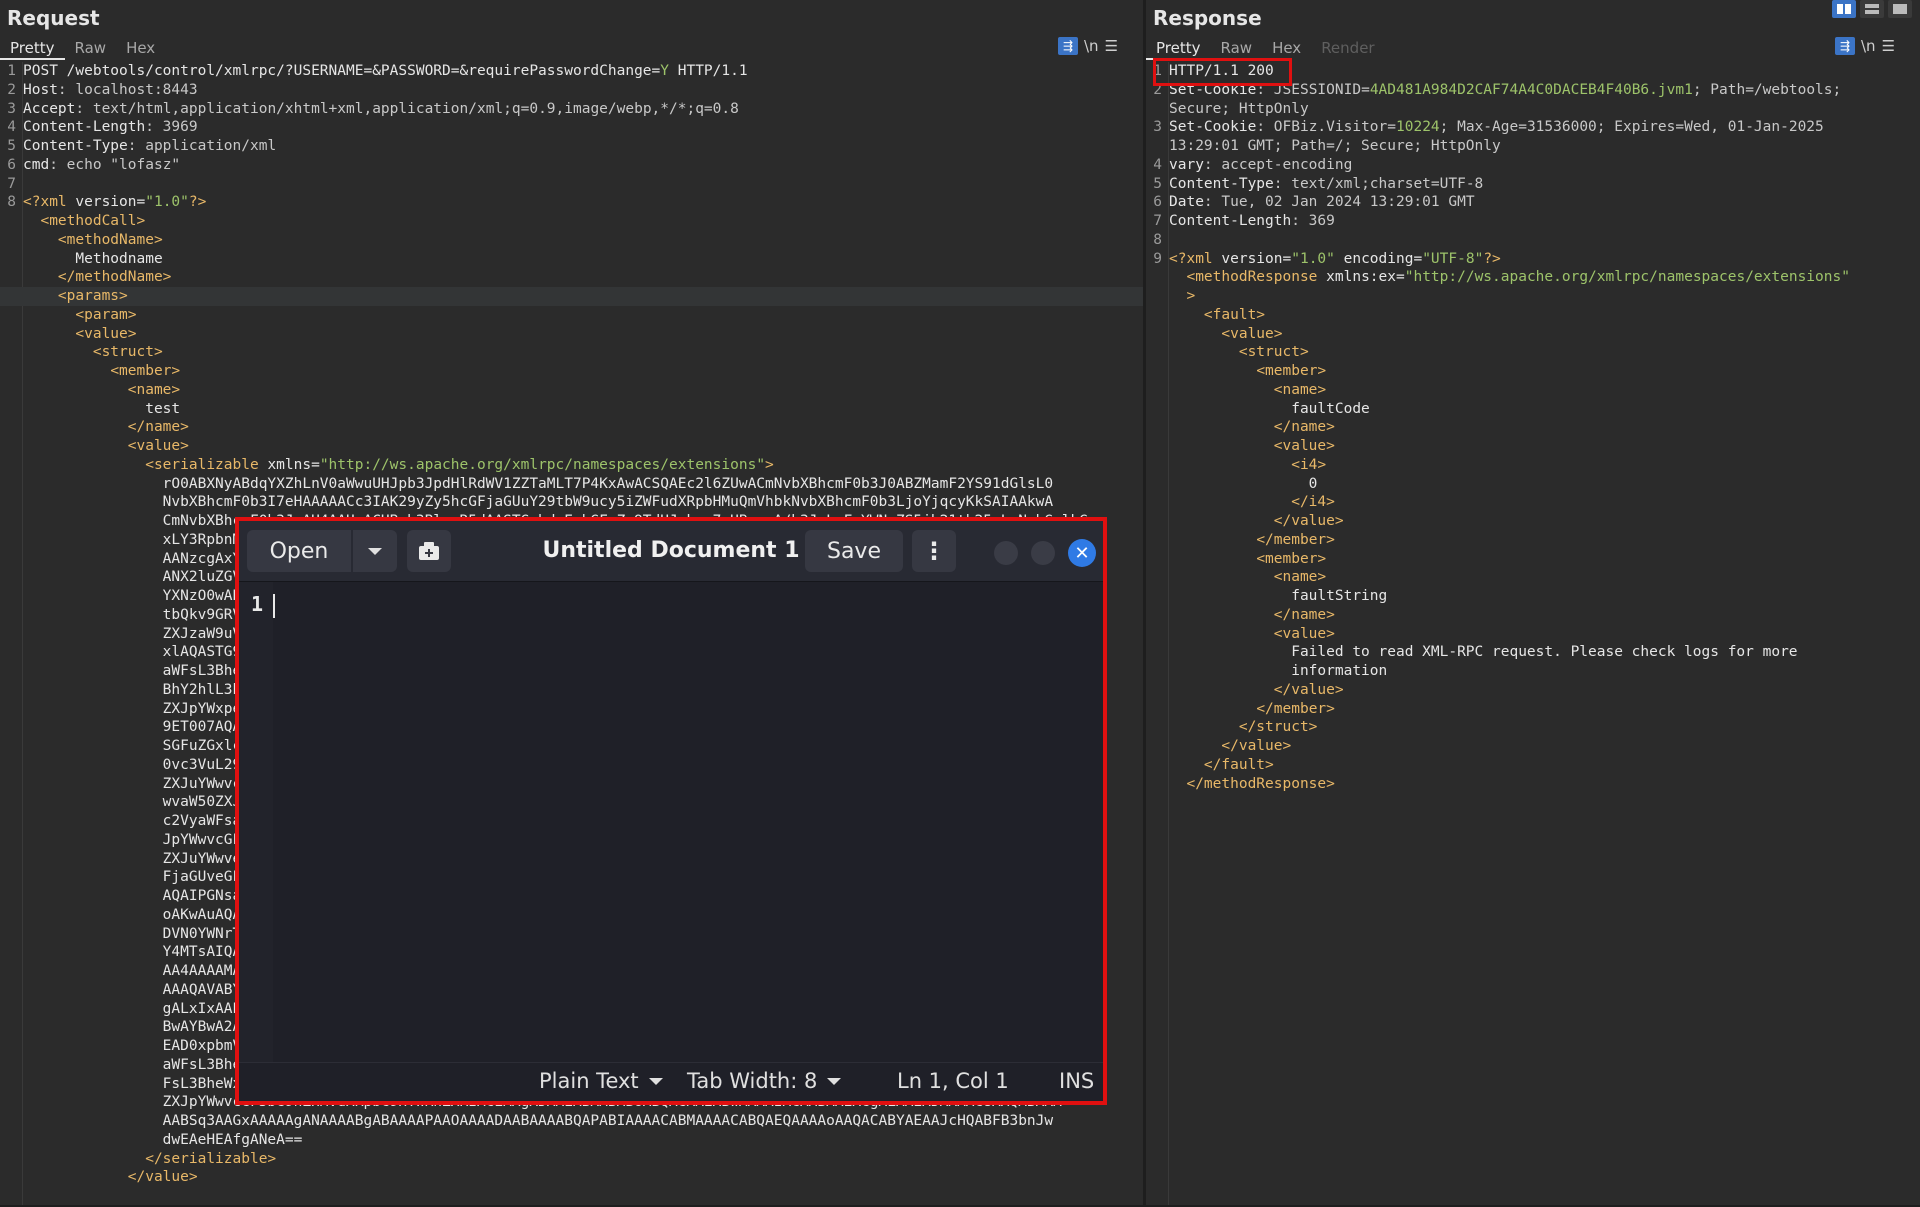 This screenshot has width=1920, height=1207. Describe the element at coordinates (571, 315) in the screenshot. I see `code-line: <param>` at that location.